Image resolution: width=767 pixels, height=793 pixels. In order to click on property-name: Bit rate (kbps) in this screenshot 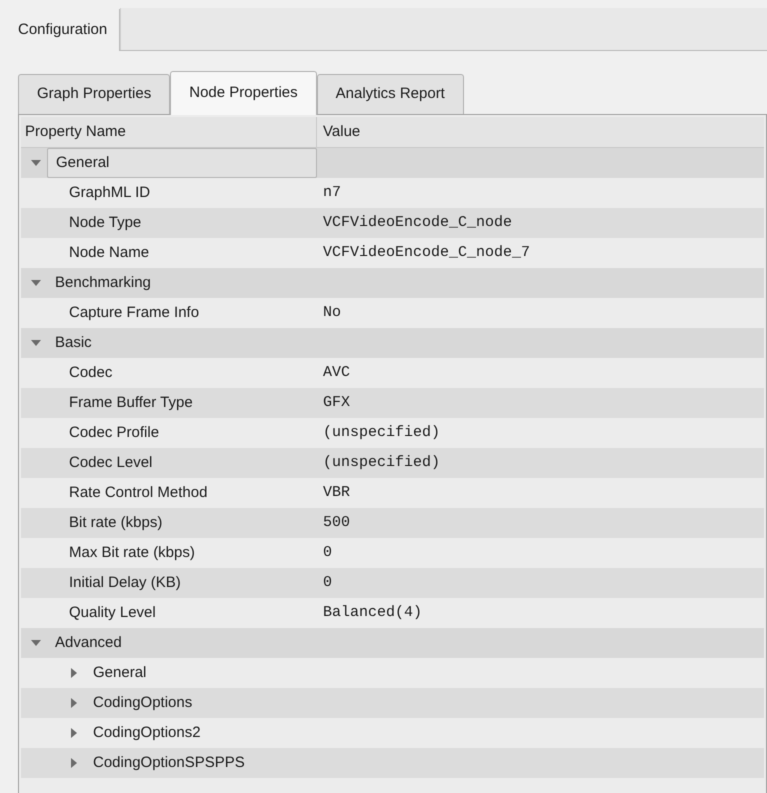, I will do `click(115, 523)`.